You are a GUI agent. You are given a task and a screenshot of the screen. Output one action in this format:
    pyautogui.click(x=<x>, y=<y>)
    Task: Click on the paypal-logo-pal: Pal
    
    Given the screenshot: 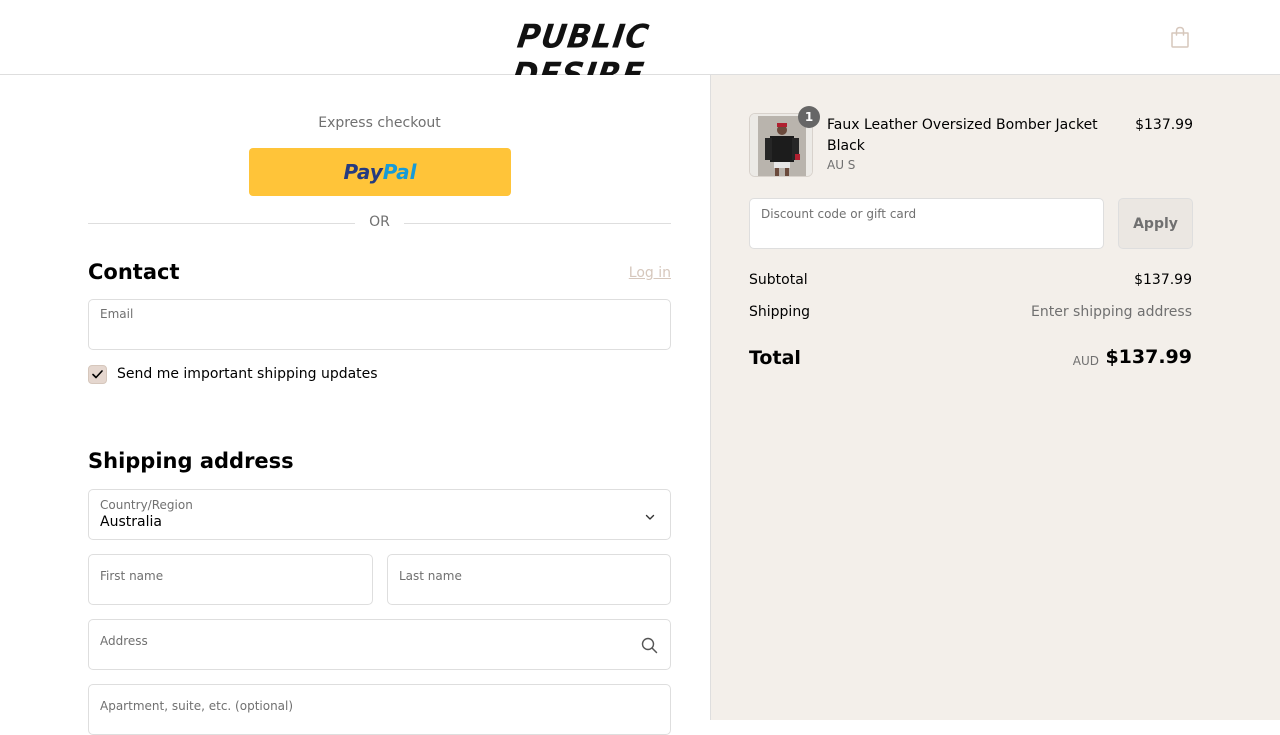 What is the action you would take?
    pyautogui.click(x=399, y=172)
    